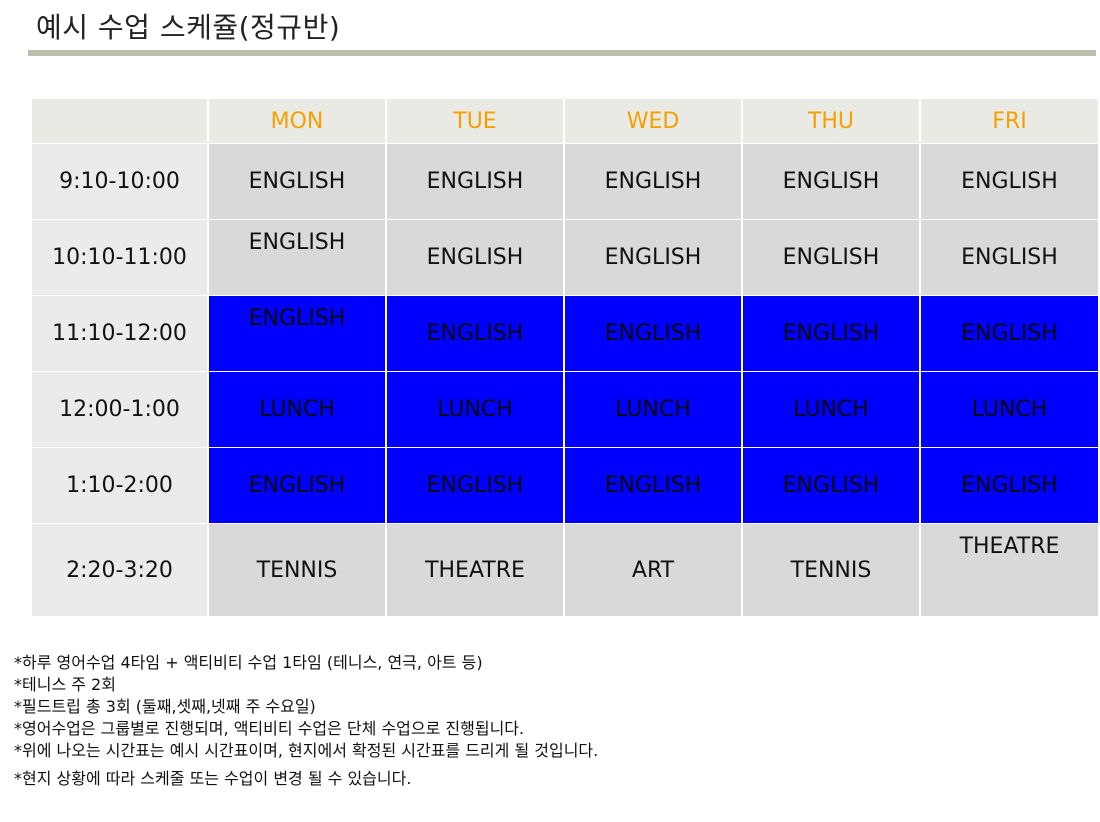 This screenshot has height=822, width=1100. Describe the element at coordinates (165, 706) in the screenshot. I see `note-line: *필드트립 총 3회 (둘째,셋째,넷째 주 수요일)` at that location.